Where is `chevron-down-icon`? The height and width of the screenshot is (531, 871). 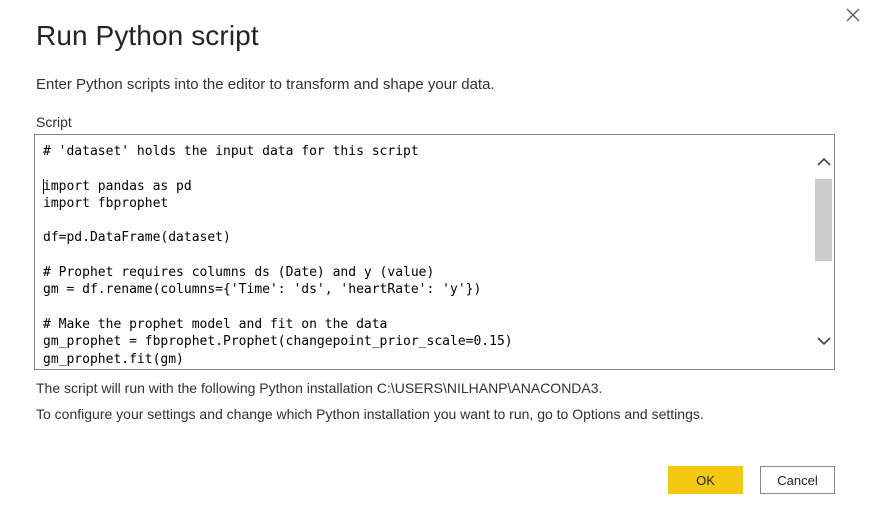
chevron-down-icon is located at coordinates (823, 340).